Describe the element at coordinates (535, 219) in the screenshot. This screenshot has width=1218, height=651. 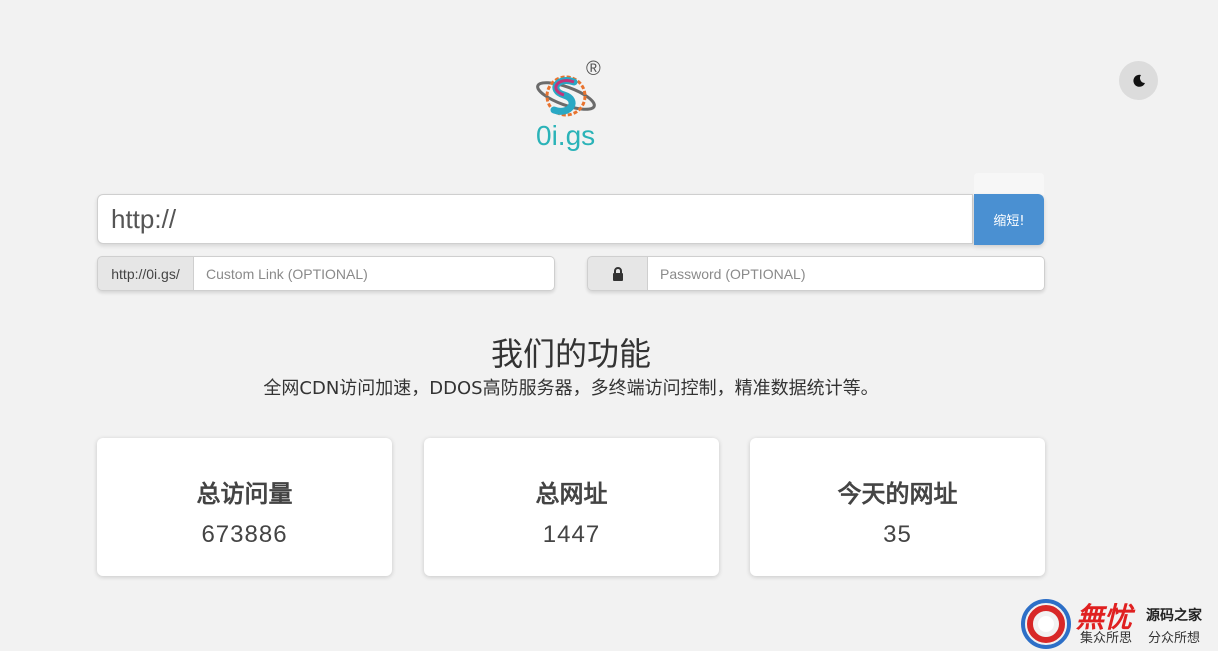
I see `url-input` at that location.